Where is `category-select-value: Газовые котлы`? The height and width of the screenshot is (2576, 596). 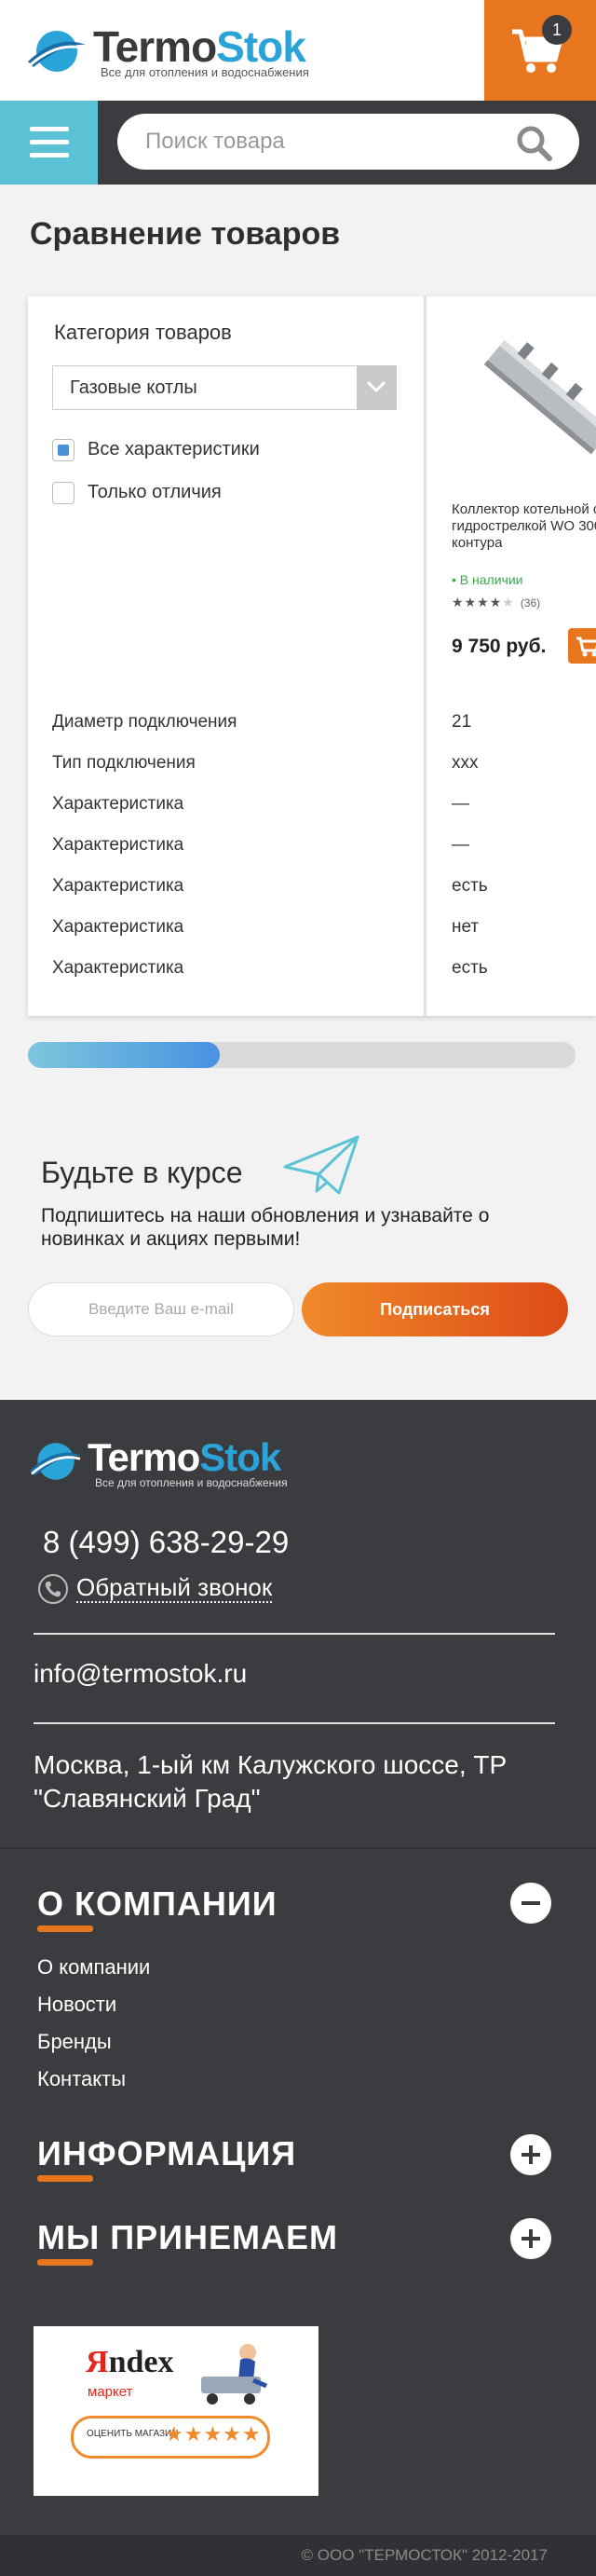 category-select-value: Газовые котлы is located at coordinates (133, 387).